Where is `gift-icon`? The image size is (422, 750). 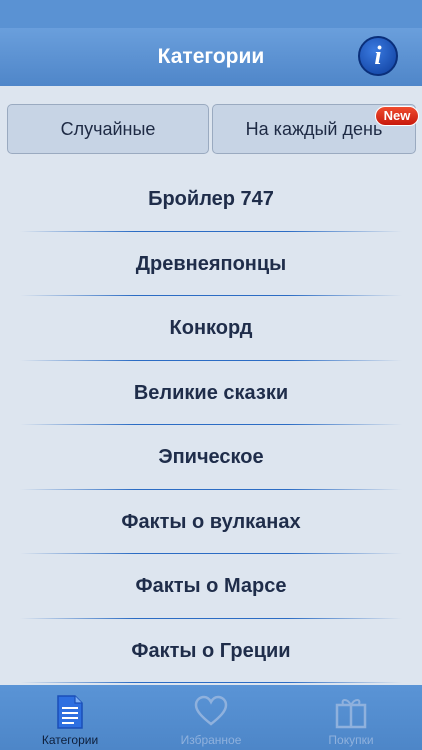
gift-icon is located at coordinates (351, 714).